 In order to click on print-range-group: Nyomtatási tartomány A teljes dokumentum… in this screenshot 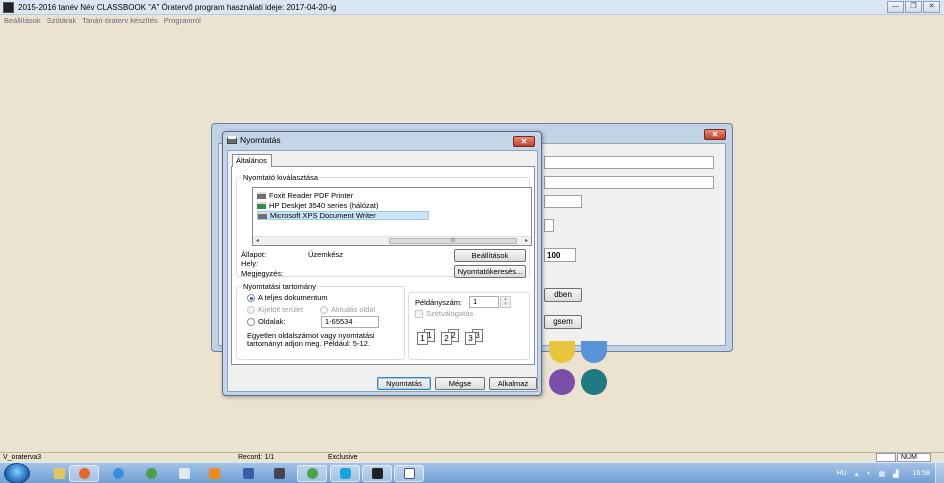, I will do `click(320, 321)`.